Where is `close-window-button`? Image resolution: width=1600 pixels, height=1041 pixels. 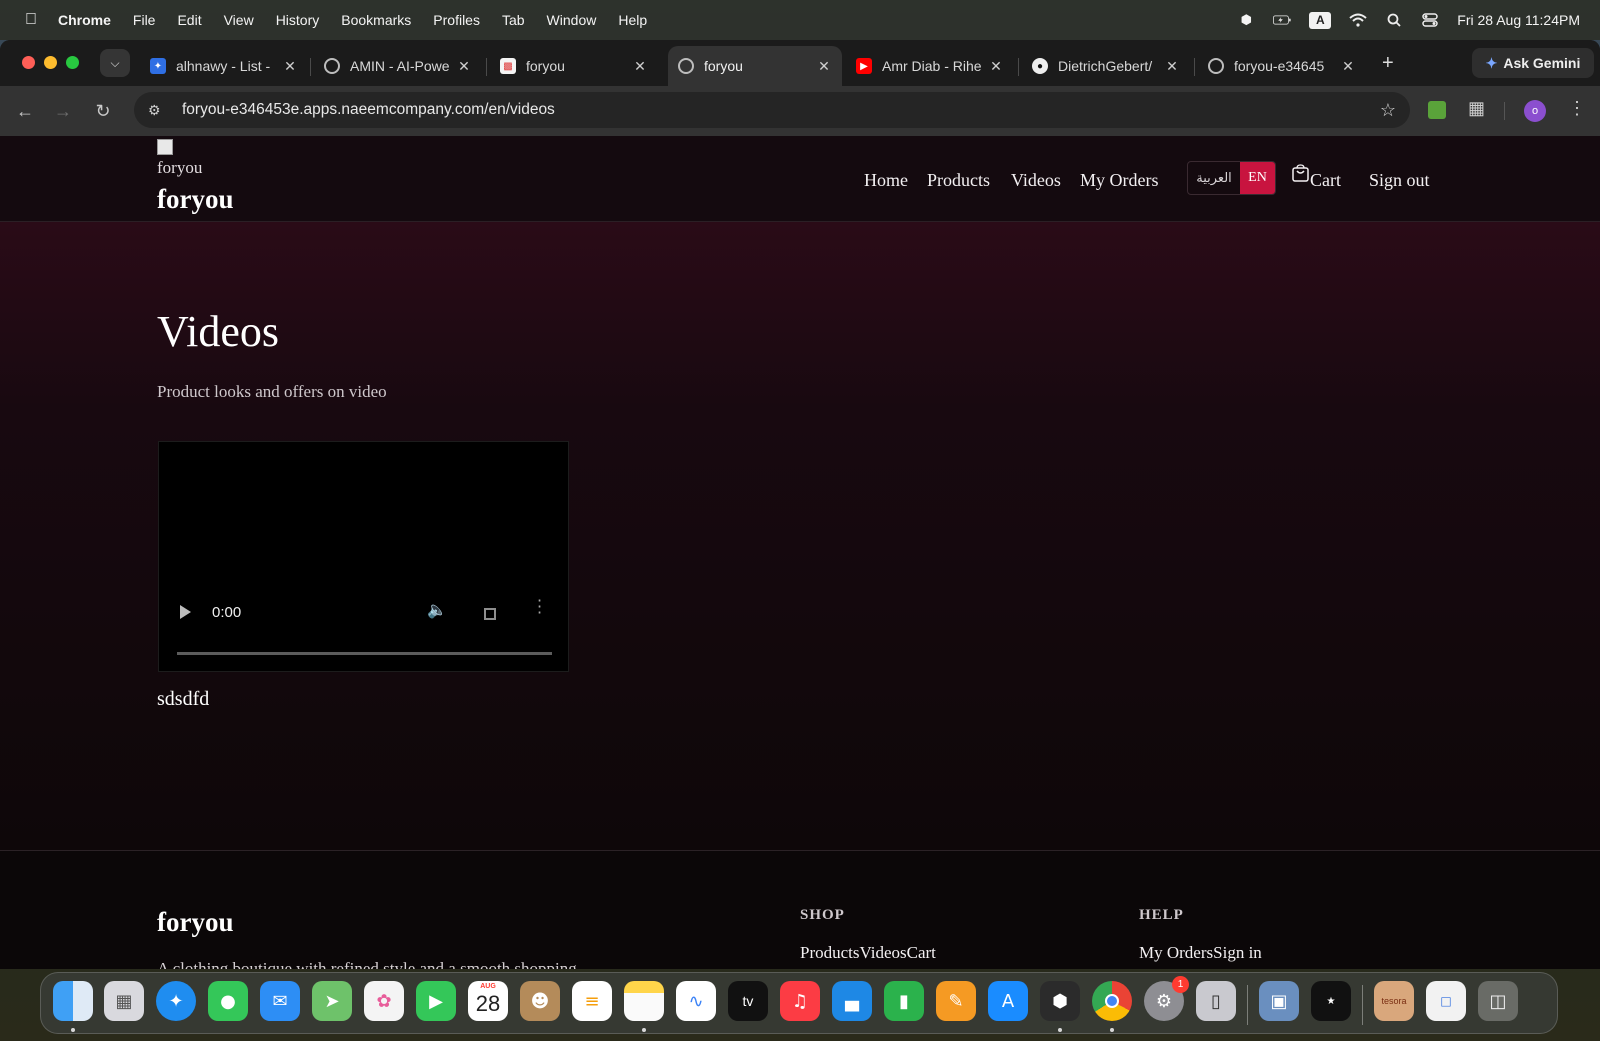 close-window-button is located at coordinates (28, 62).